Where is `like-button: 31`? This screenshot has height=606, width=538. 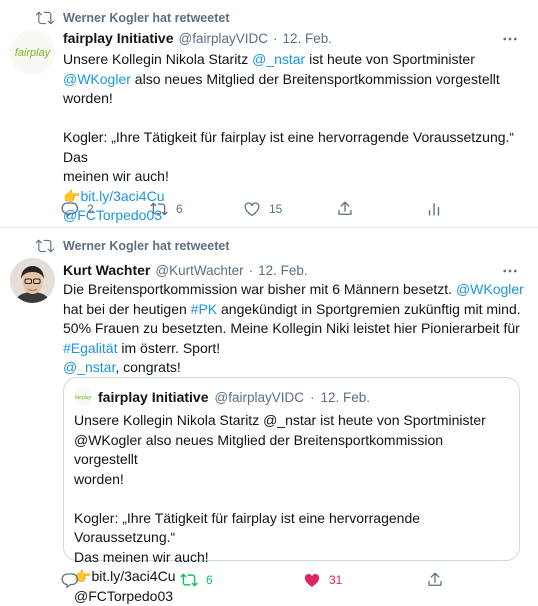
like-button: 31 is located at coordinates (322, 580).